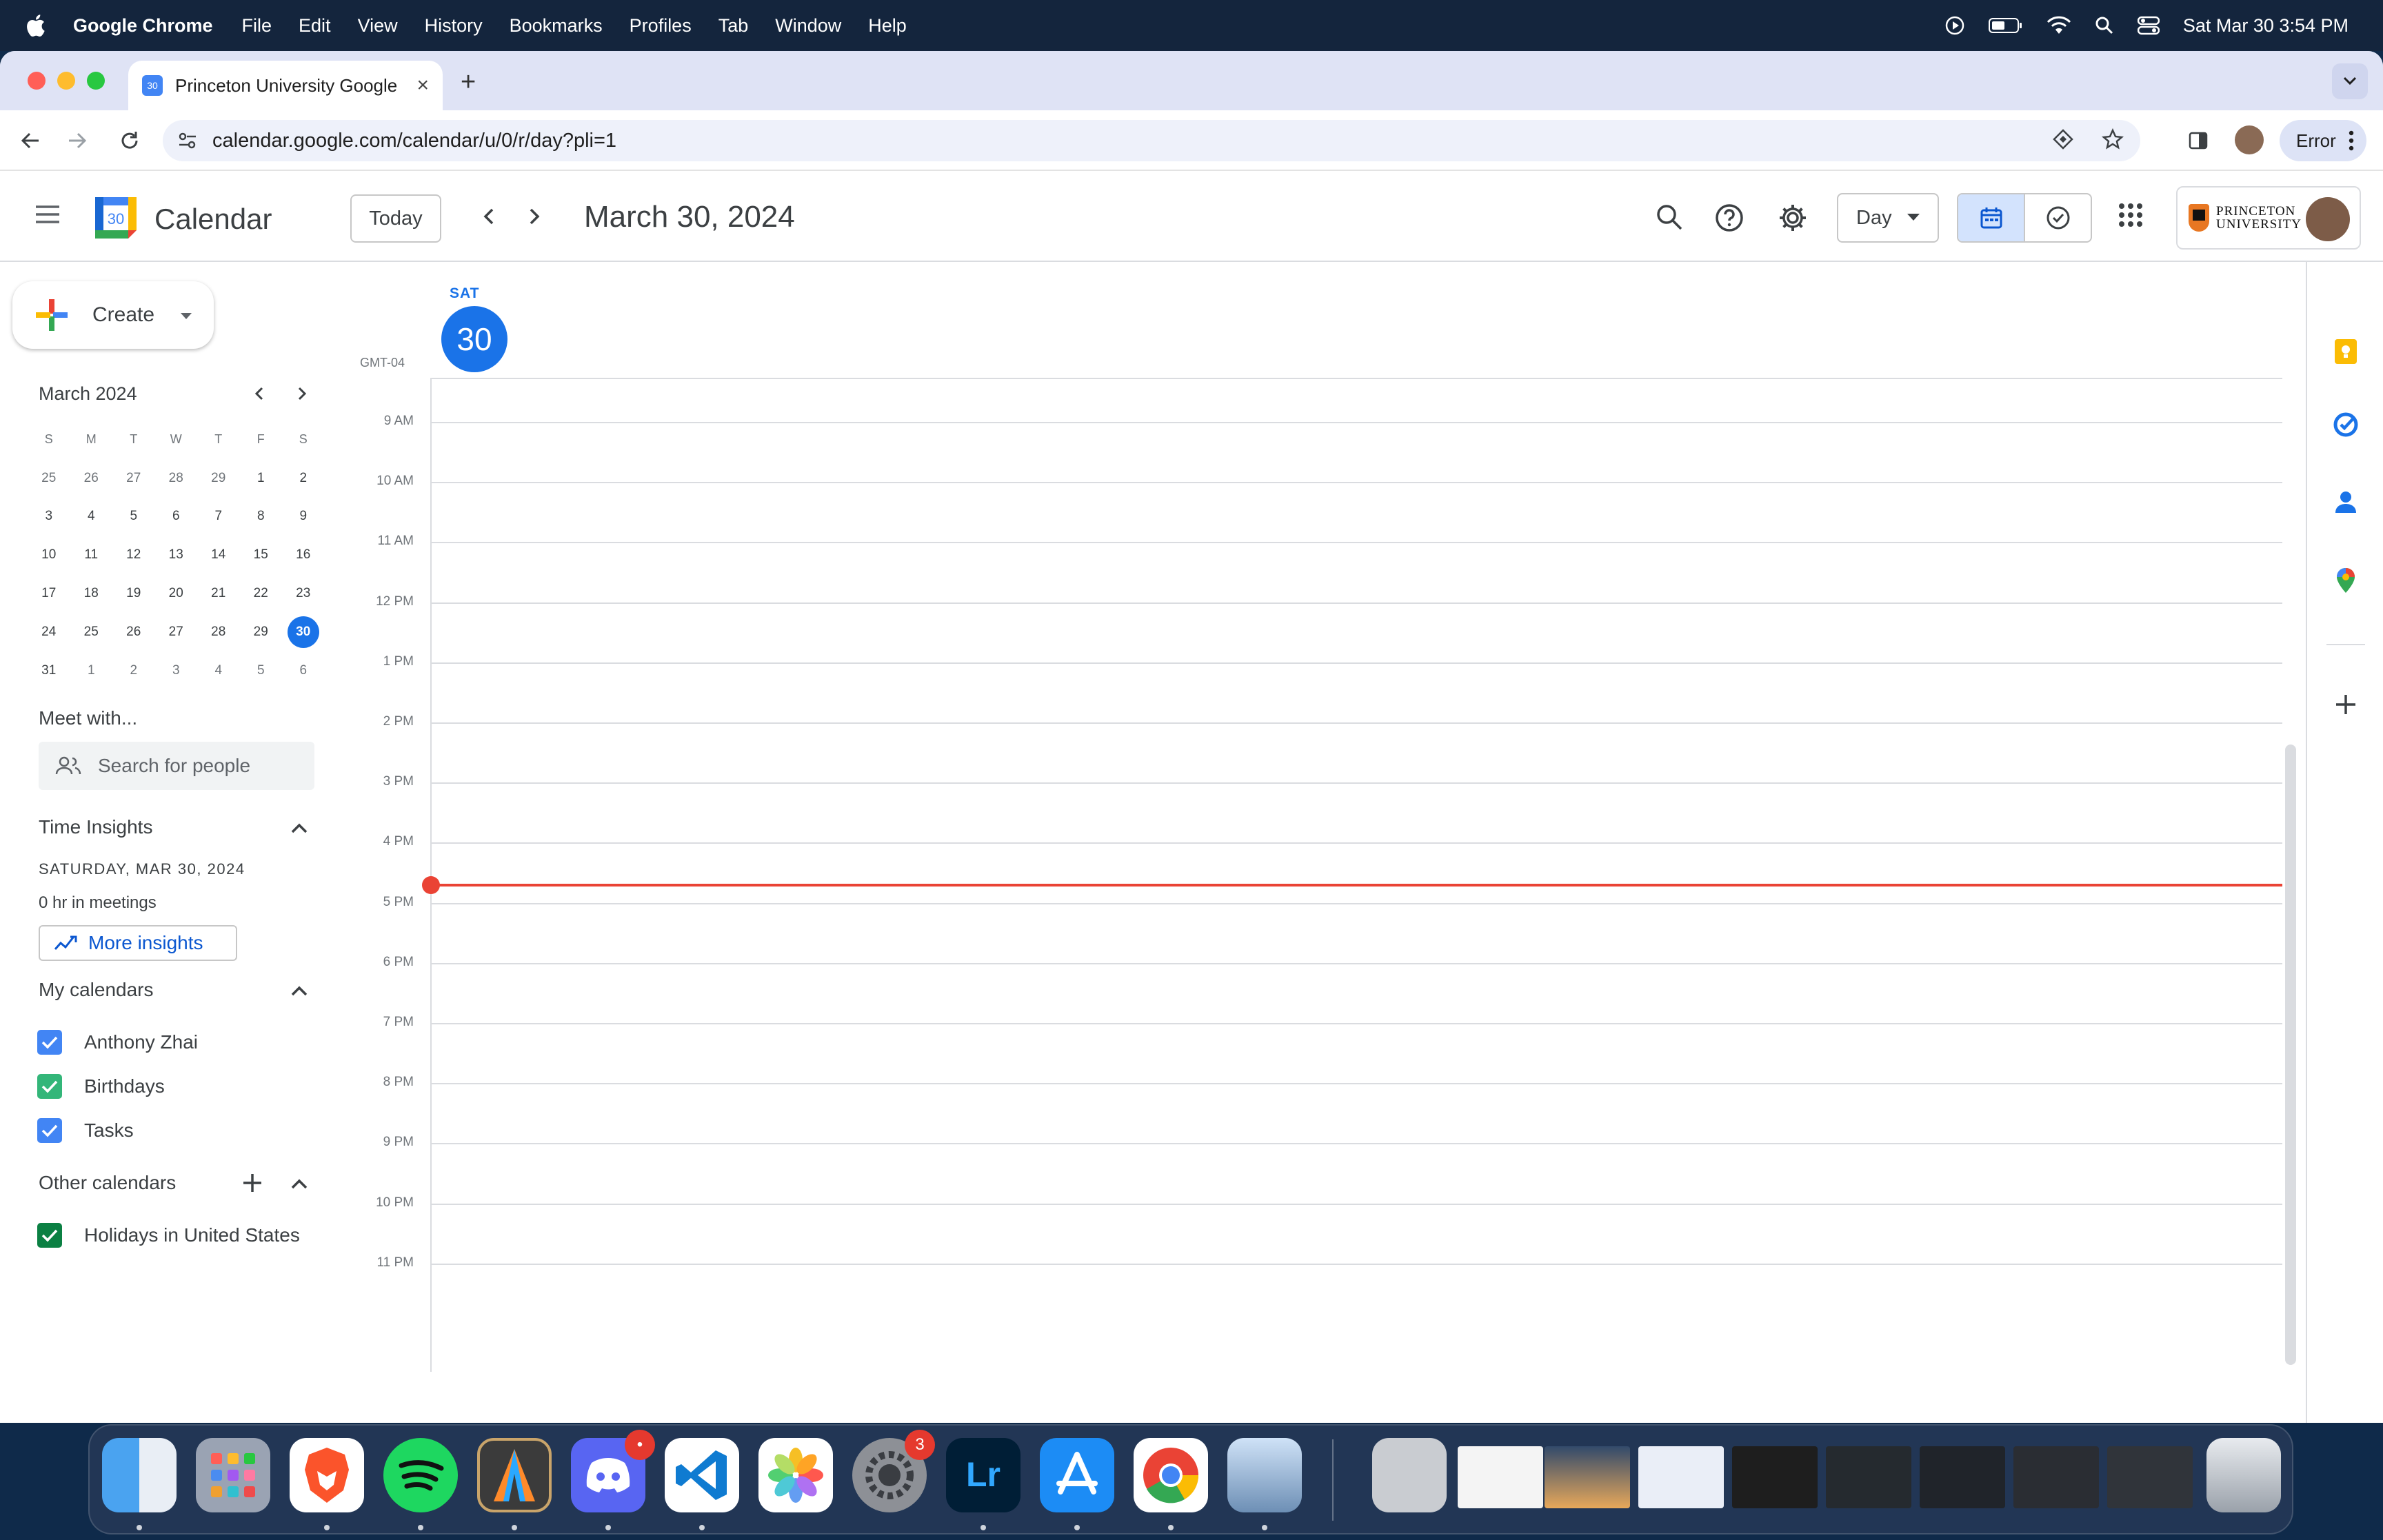 The image size is (2383, 1540). Describe the element at coordinates (702, 1475) in the screenshot. I see `vscode-app-icon` at that location.